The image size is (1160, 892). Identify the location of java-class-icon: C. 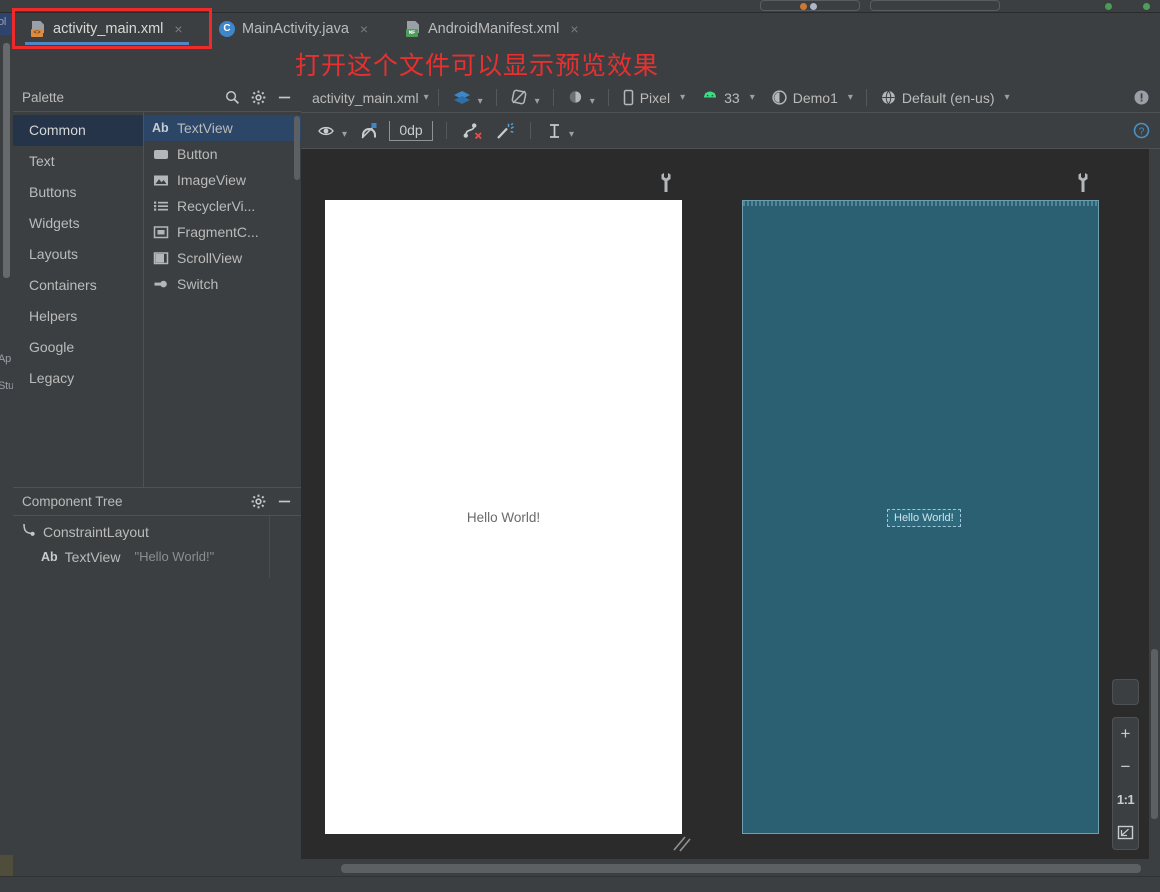
(227, 29).